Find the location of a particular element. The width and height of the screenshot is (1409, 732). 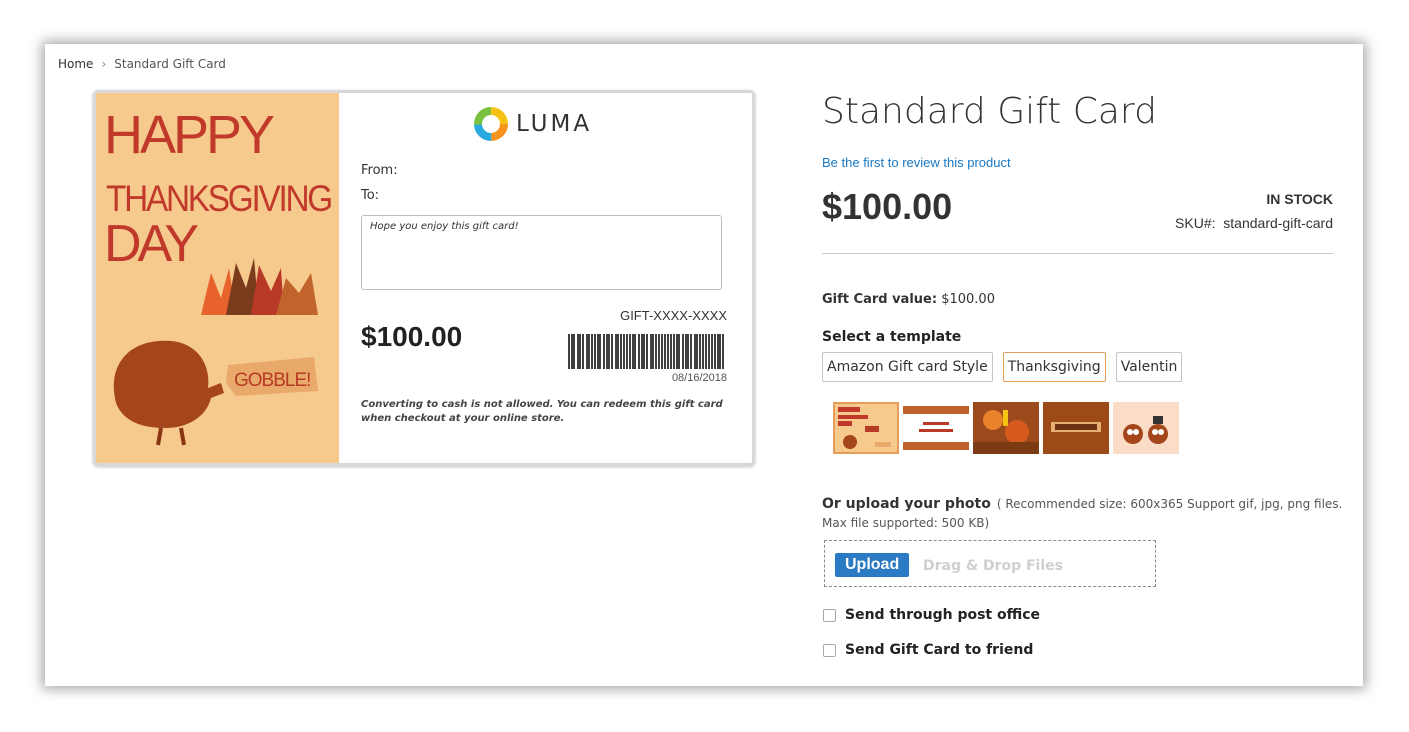

card-date: 08/16/2018 is located at coordinates (699, 378).